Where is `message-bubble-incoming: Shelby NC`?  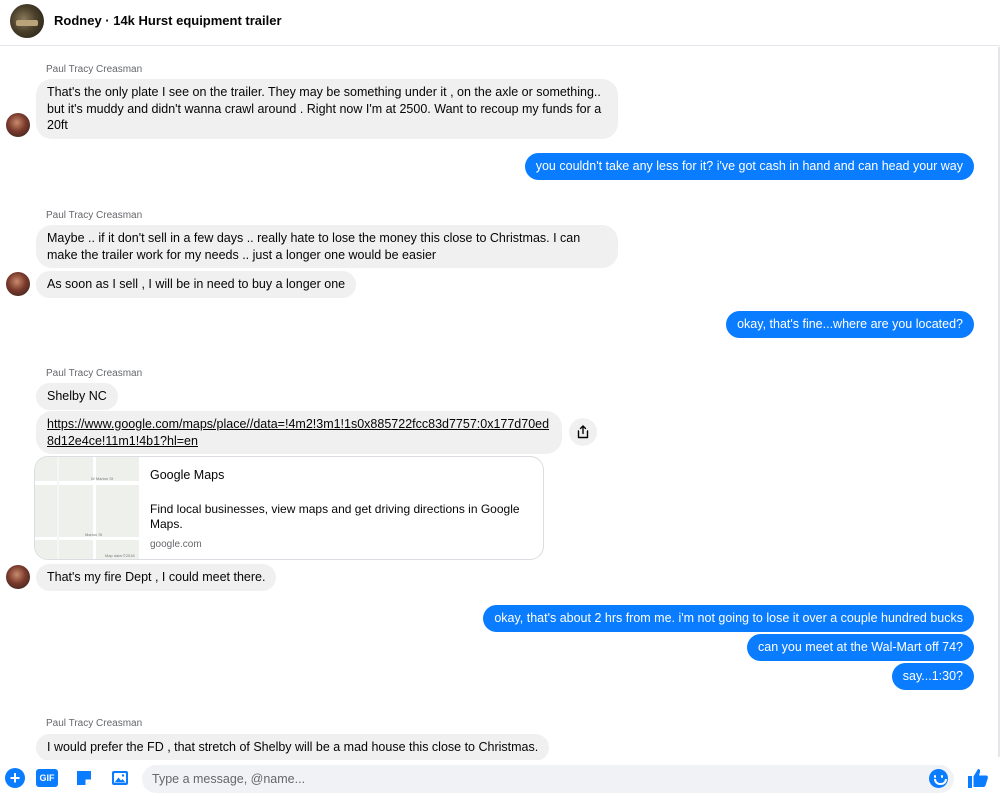 message-bubble-incoming: Shelby NC is located at coordinates (77, 396).